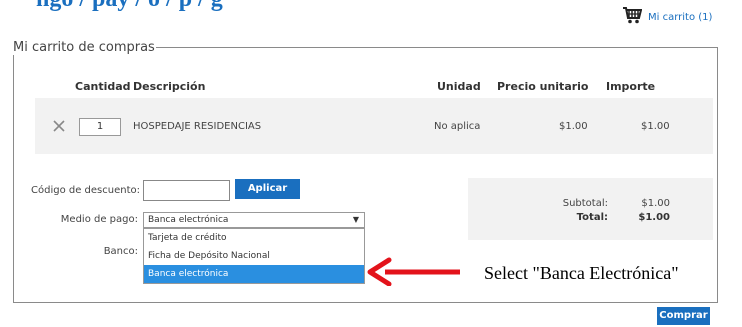 This screenshot has height=327, width=742. What do you see at coordinates (120, 251) in the screenshot?
I see `bank-label: Banco:` at bounding box center [120, 251].